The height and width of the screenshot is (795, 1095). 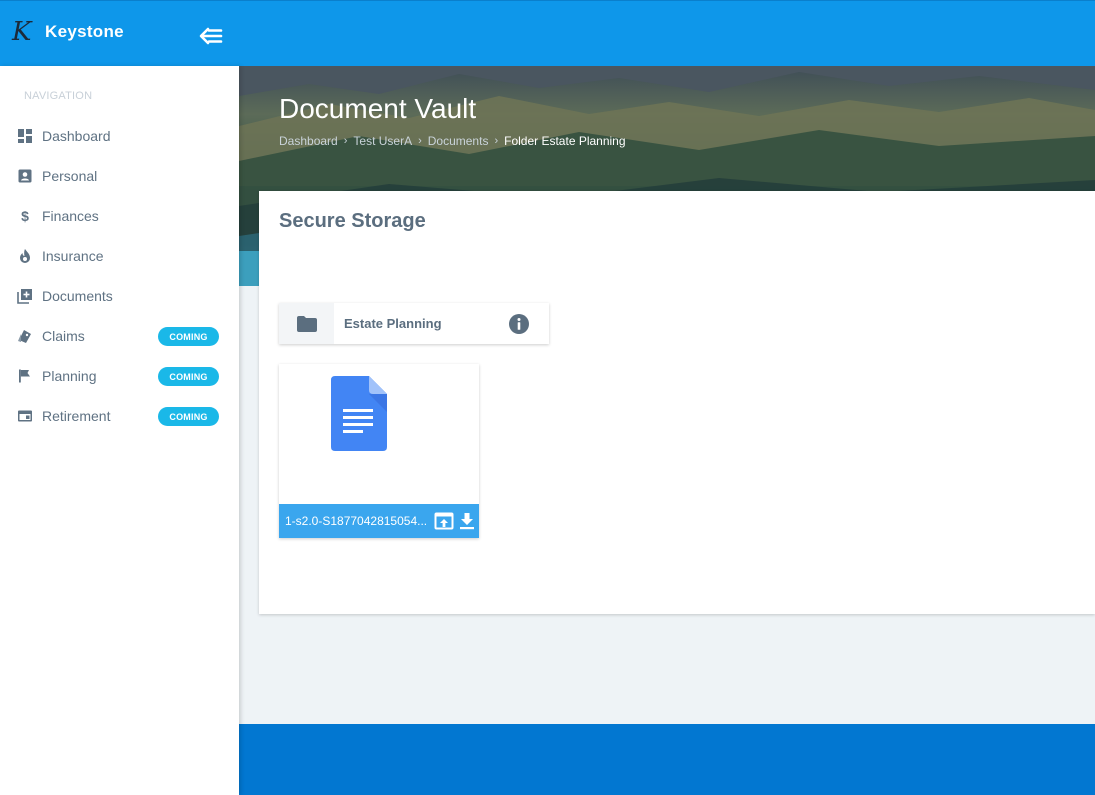 I want to click on nav-heading: NAVIGATION, so click(x=58, y=96).